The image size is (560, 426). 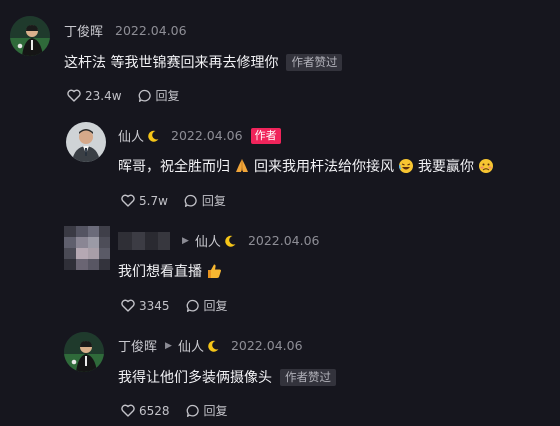 I want to click on shy-face-icon, so click(x=486, y=166).